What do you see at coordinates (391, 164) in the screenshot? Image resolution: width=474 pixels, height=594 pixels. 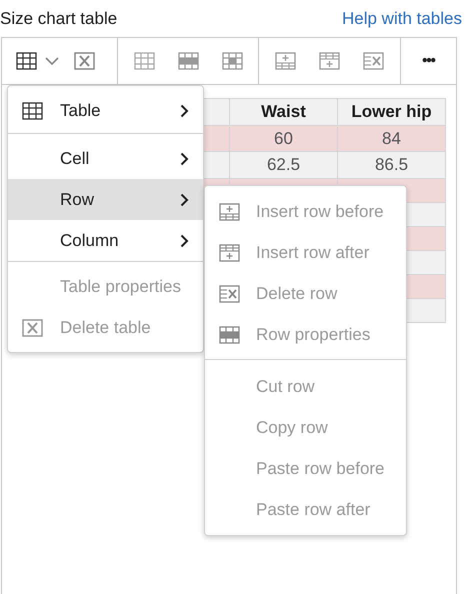 I see `table-cell: 86.5` at bounding box center [391, 164].